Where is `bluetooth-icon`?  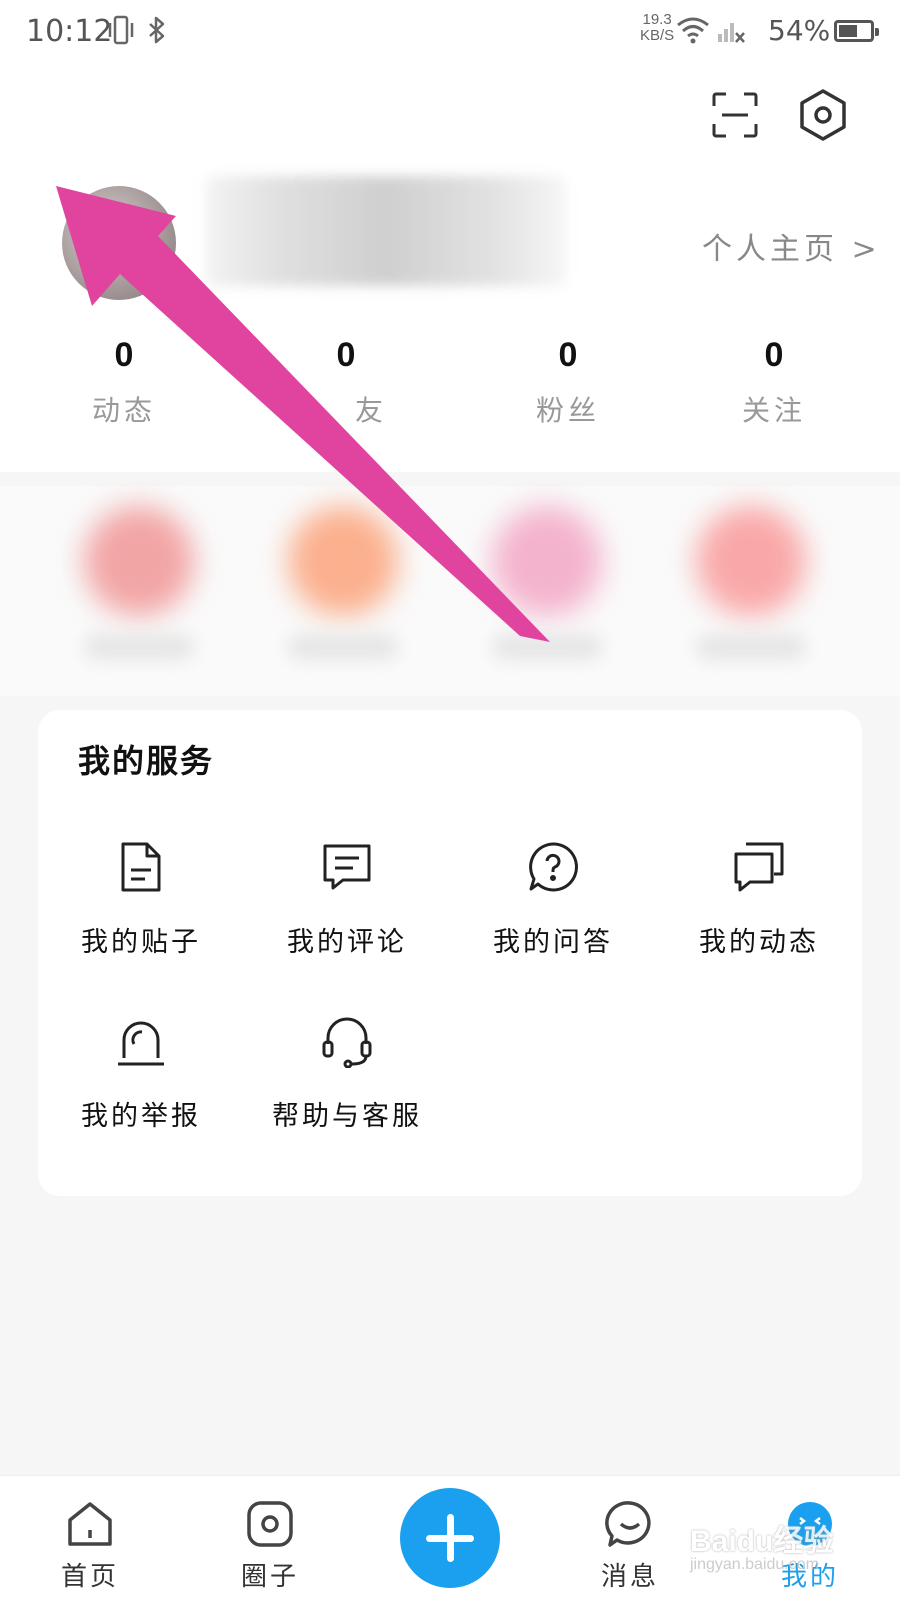
bluetooth-icon is located at coordinates (157, 34).